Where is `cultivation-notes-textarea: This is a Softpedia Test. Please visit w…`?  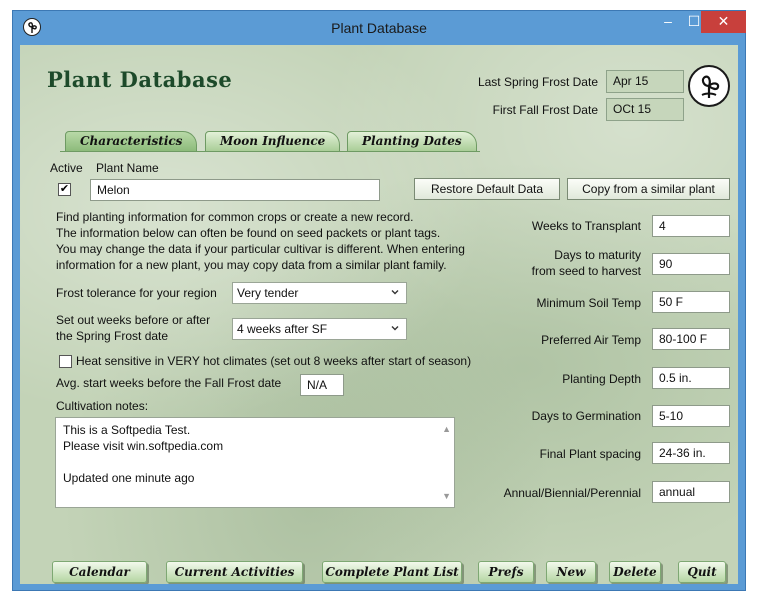
cultivation-notes-textarea: This is a Softpedia Test. Please visit w… is located at coordinates (255, 462).